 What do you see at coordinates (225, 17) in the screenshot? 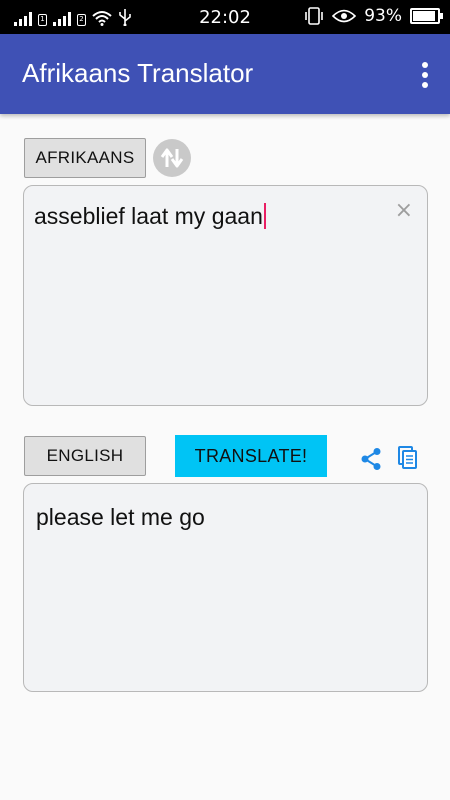
I see `status-bar: 1 2 22:02 93%` at bounding box center [225, 17].